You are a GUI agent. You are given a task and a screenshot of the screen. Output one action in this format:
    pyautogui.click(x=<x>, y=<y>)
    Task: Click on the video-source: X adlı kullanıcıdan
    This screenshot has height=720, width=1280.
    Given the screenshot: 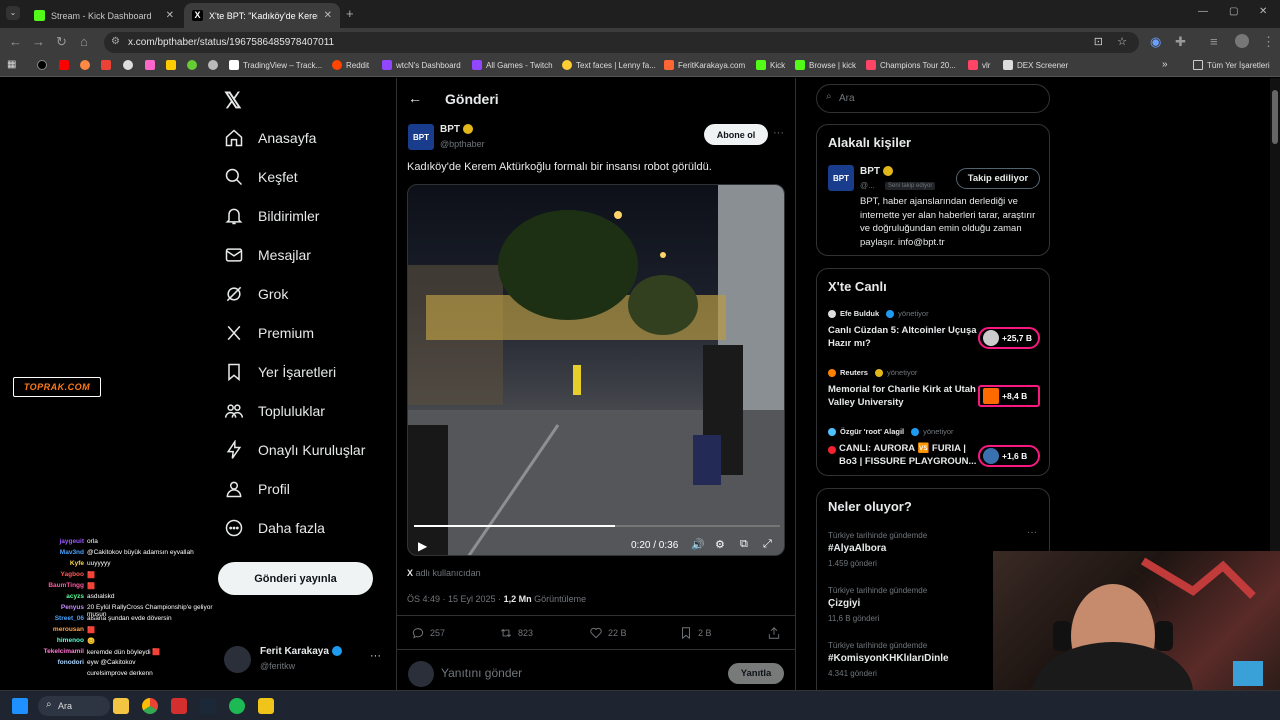 What is the action you would take?
    pyautogui.click(x=444, y=573)
    